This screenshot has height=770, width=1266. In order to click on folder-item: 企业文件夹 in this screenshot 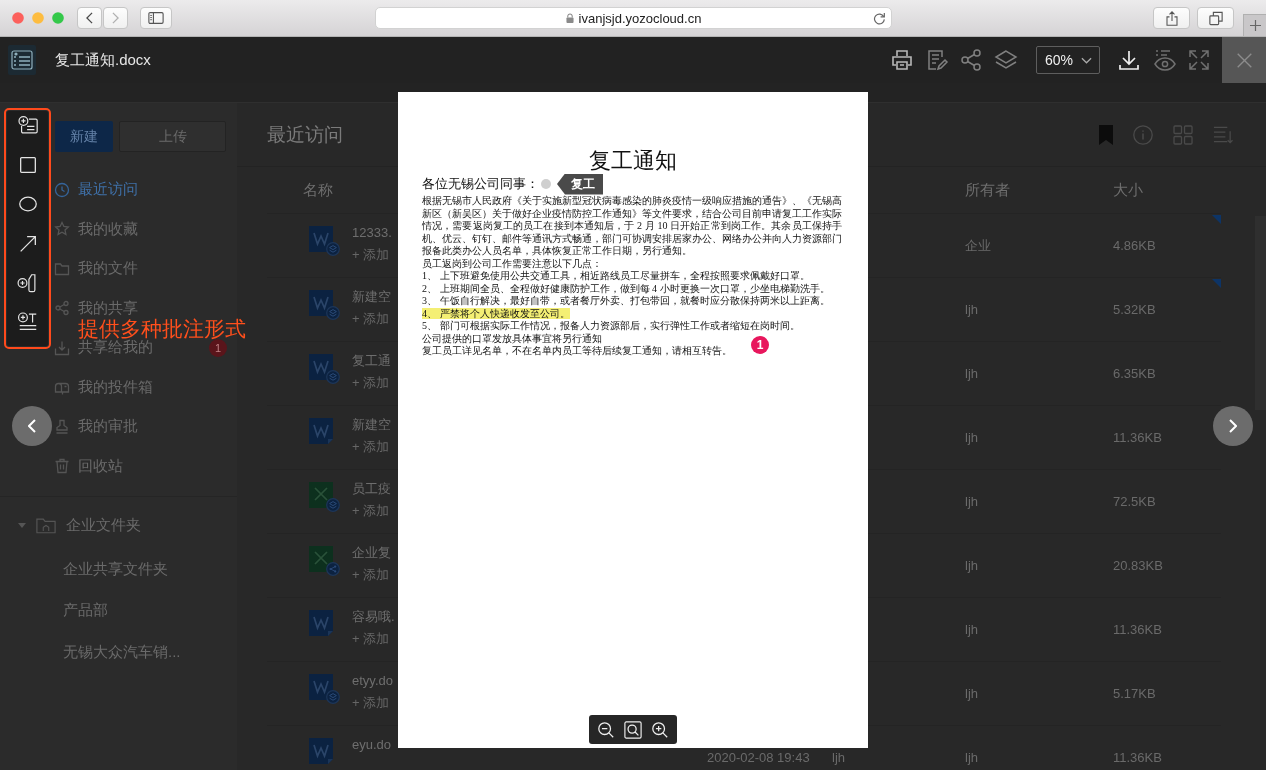, I will do `click(70, 525)`.